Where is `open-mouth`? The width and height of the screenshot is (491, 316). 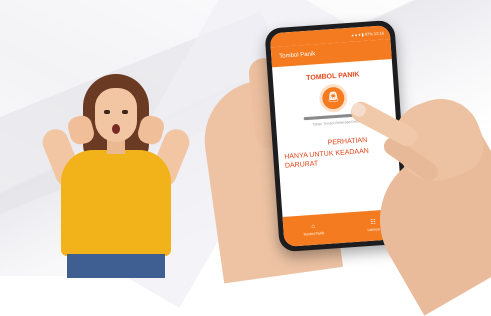
open-mouth is located at coordinates (116, 129).